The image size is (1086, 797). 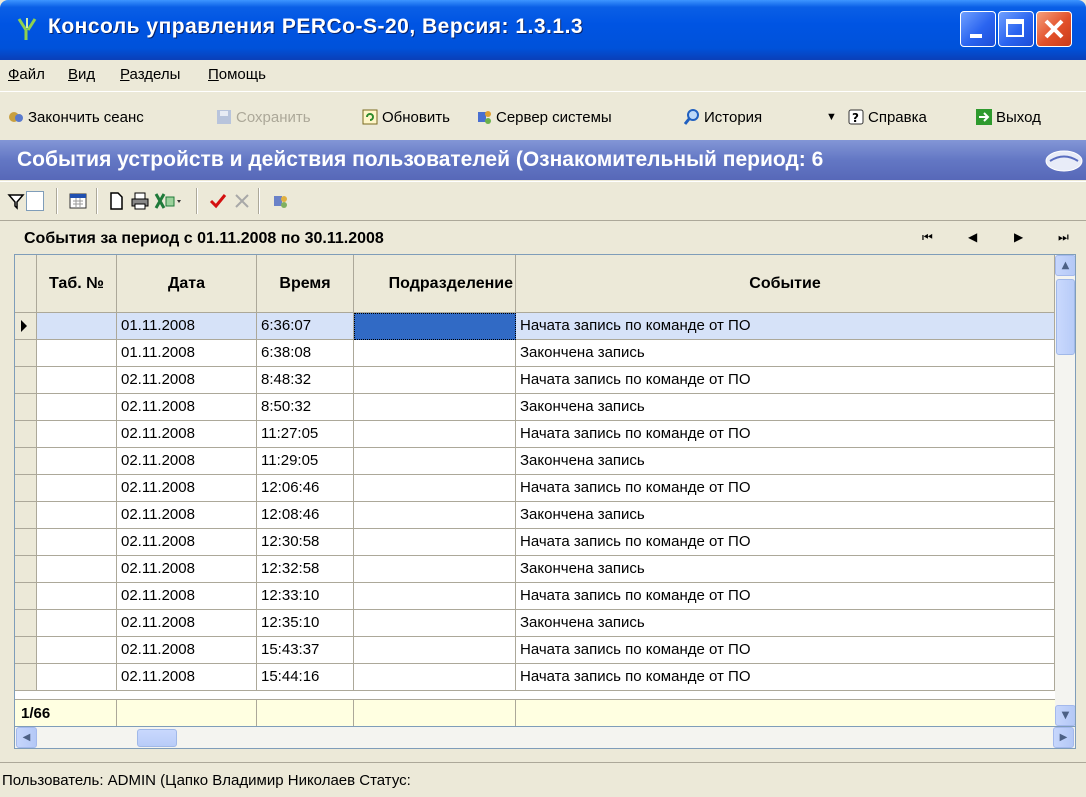 What do you see at coordinates (305, 488) in the screenshot?
I see `cell-time: 12:06:46` at bounding box center [305, 488].